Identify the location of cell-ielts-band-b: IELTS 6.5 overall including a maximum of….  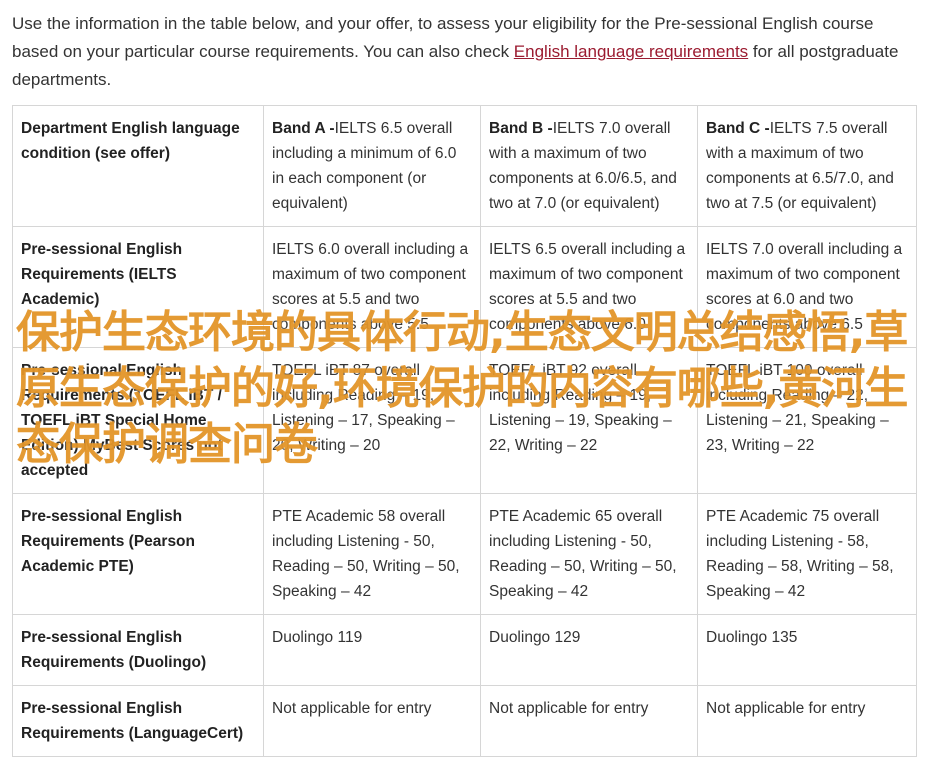
(589, 287).